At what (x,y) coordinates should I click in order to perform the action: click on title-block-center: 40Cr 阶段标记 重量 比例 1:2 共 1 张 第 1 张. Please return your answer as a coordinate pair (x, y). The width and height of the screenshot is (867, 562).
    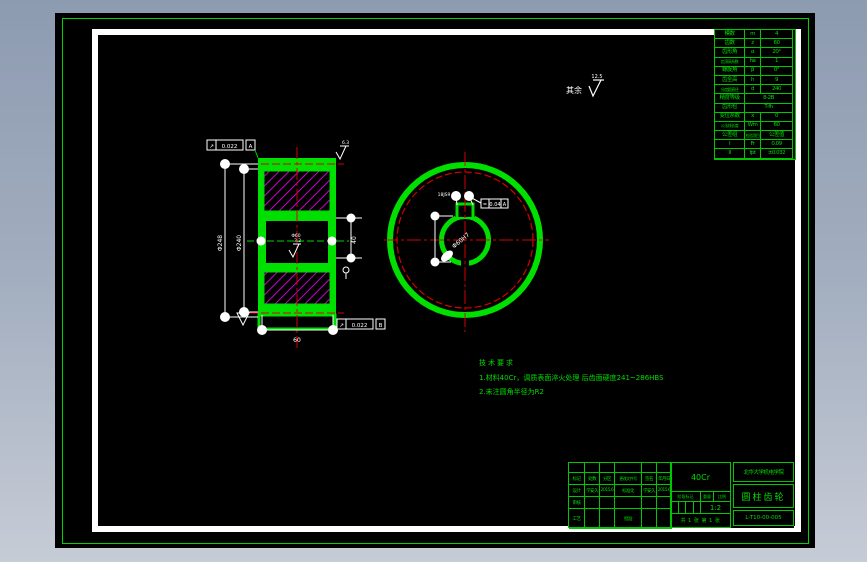
    Looking at the image, I should click on (701, 495).